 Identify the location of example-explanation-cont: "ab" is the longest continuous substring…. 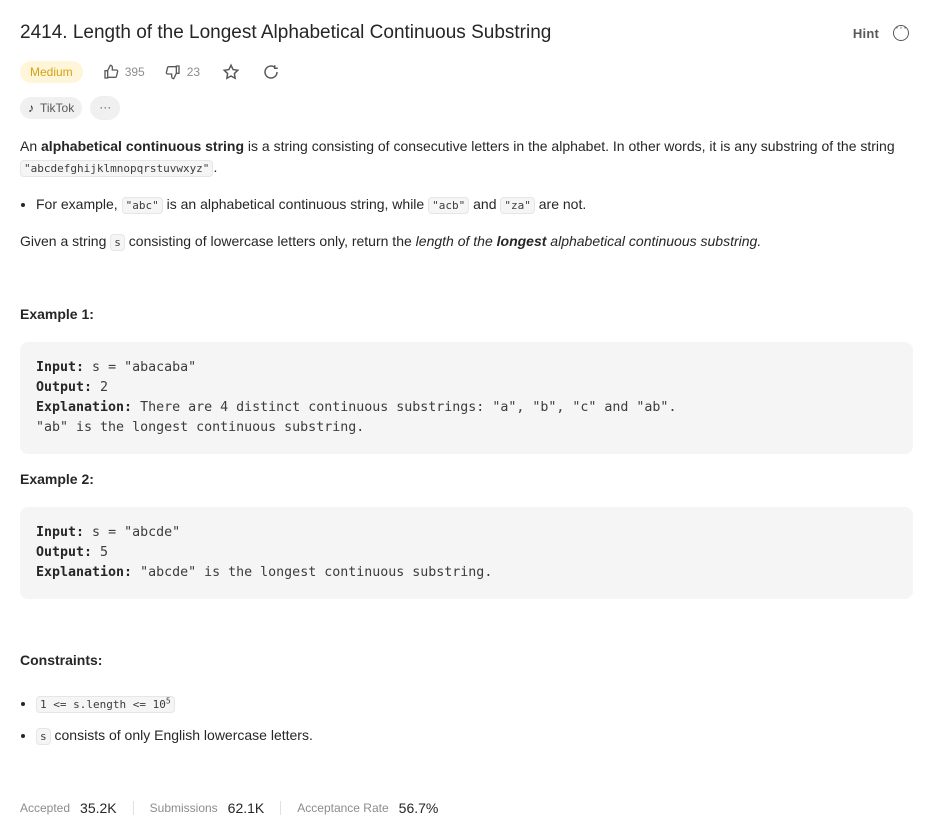
(200, 427).